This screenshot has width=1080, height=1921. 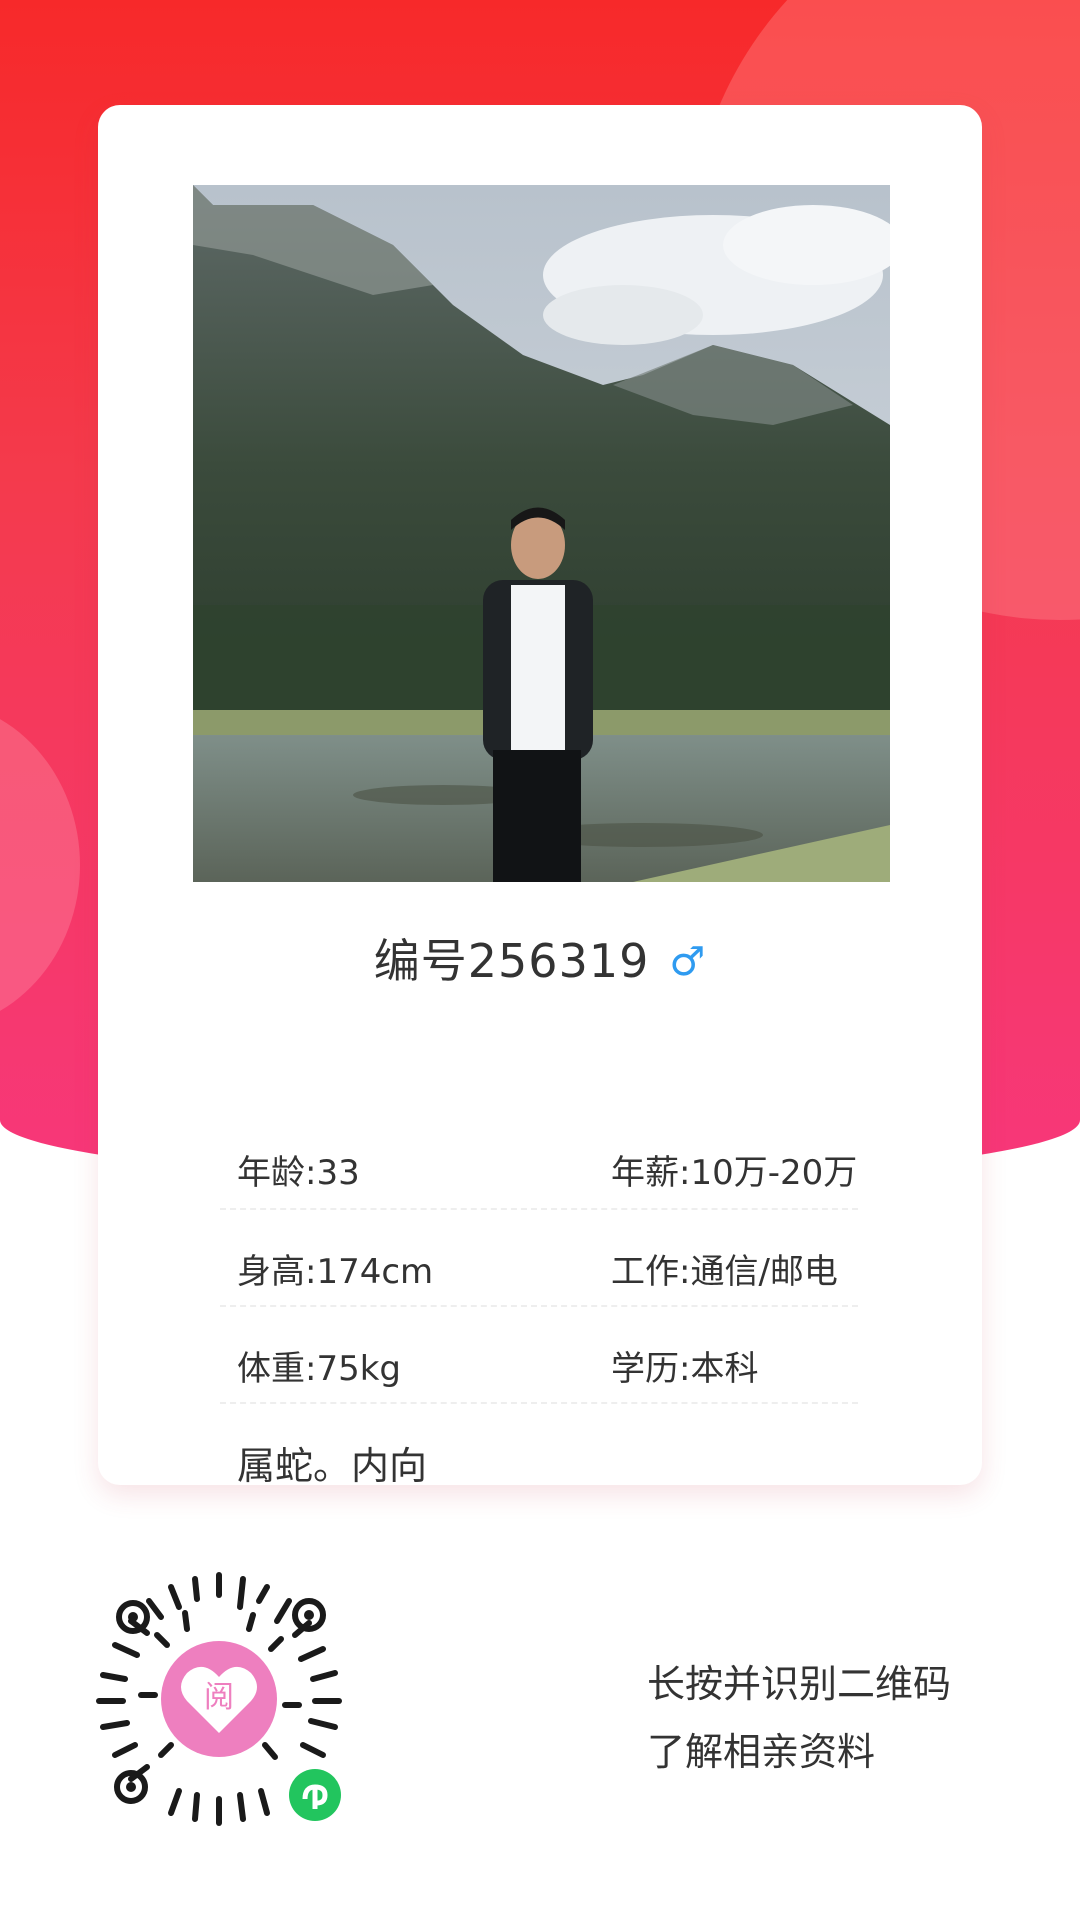 I want to click on age-value: 年龄:33, so click(x=298, y=1173).